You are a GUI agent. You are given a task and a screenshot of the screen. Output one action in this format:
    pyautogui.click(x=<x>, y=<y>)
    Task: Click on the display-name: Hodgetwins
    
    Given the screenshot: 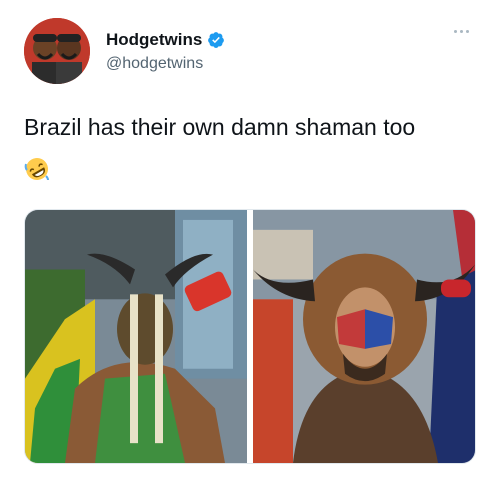 What is the action you would take?
    pyautogui.click(x=165, y=40)
    